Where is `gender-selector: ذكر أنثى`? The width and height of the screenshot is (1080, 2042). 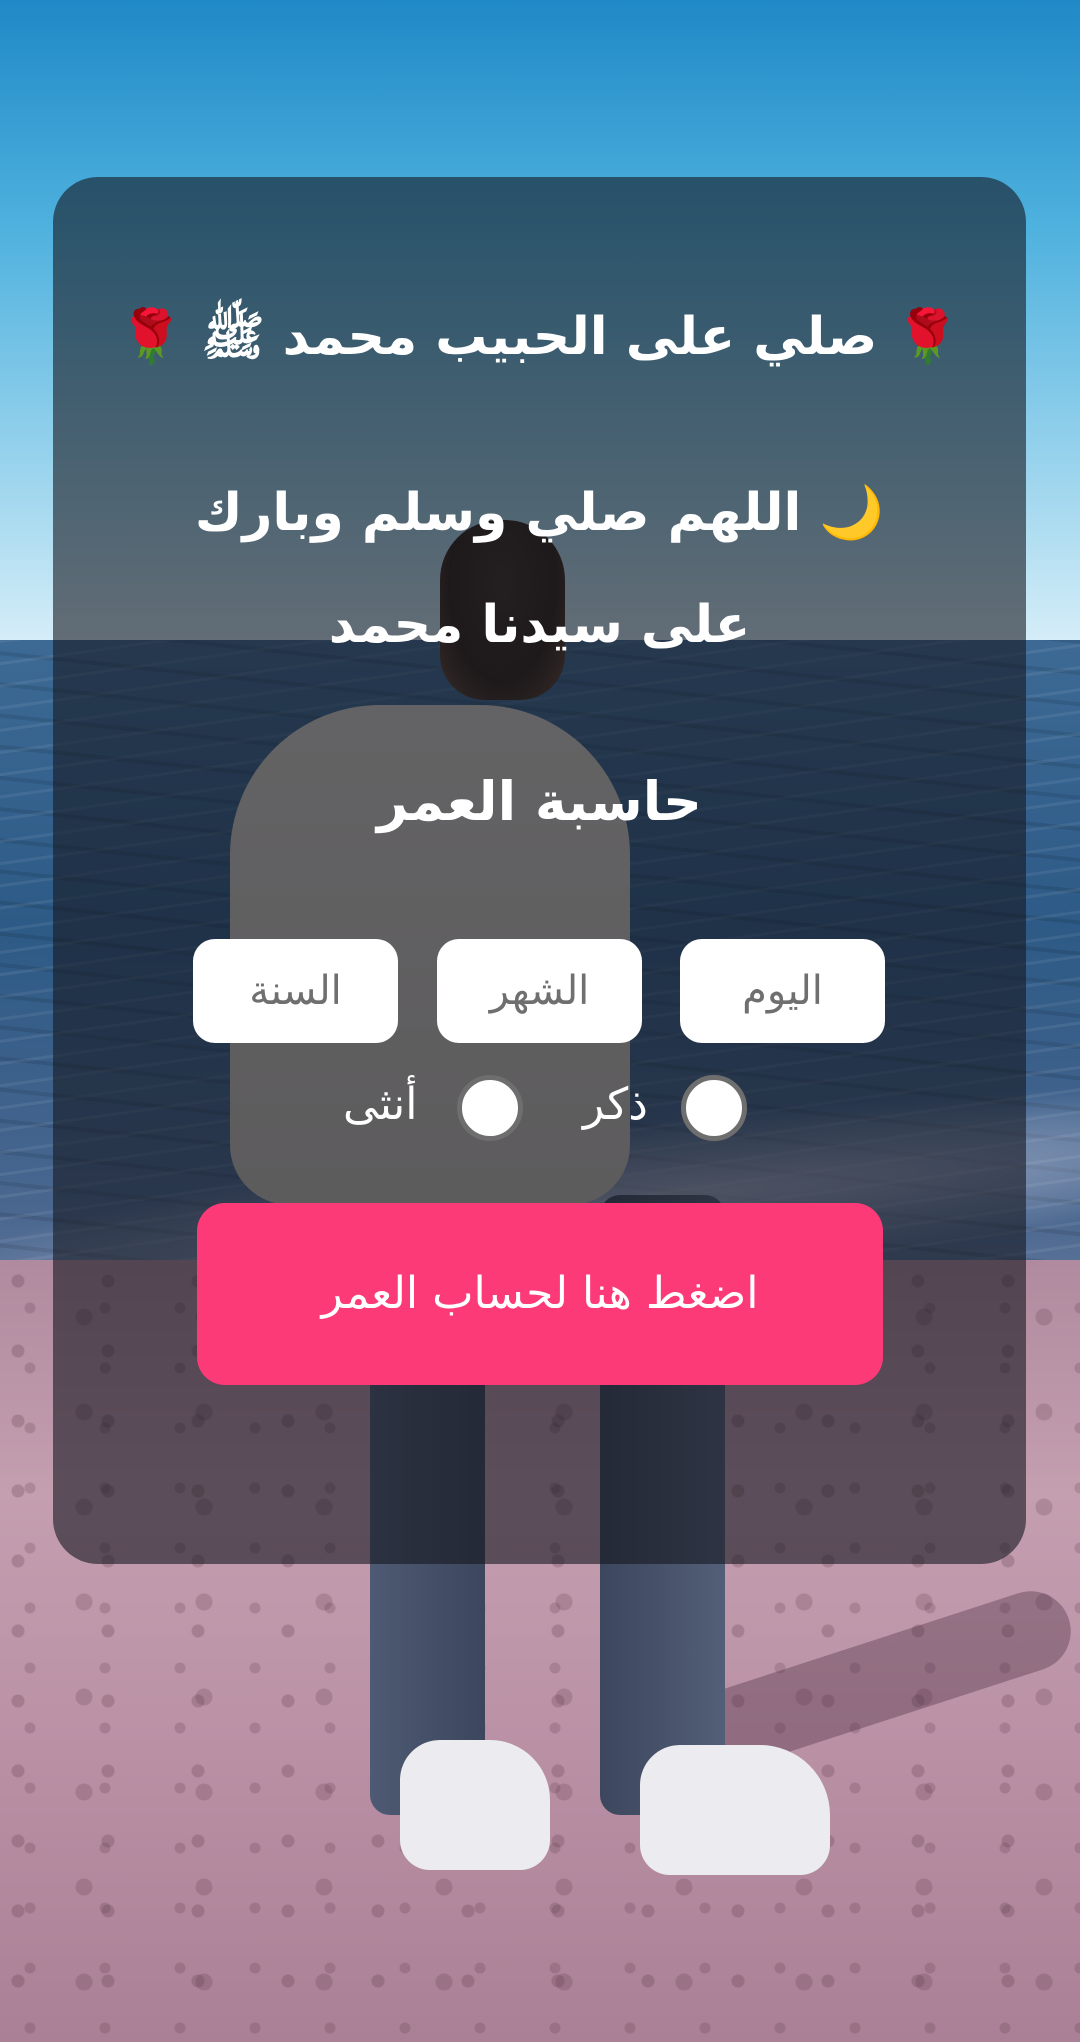 gender-selector: ذكر أنثى is located at coordinates (539, 1110).